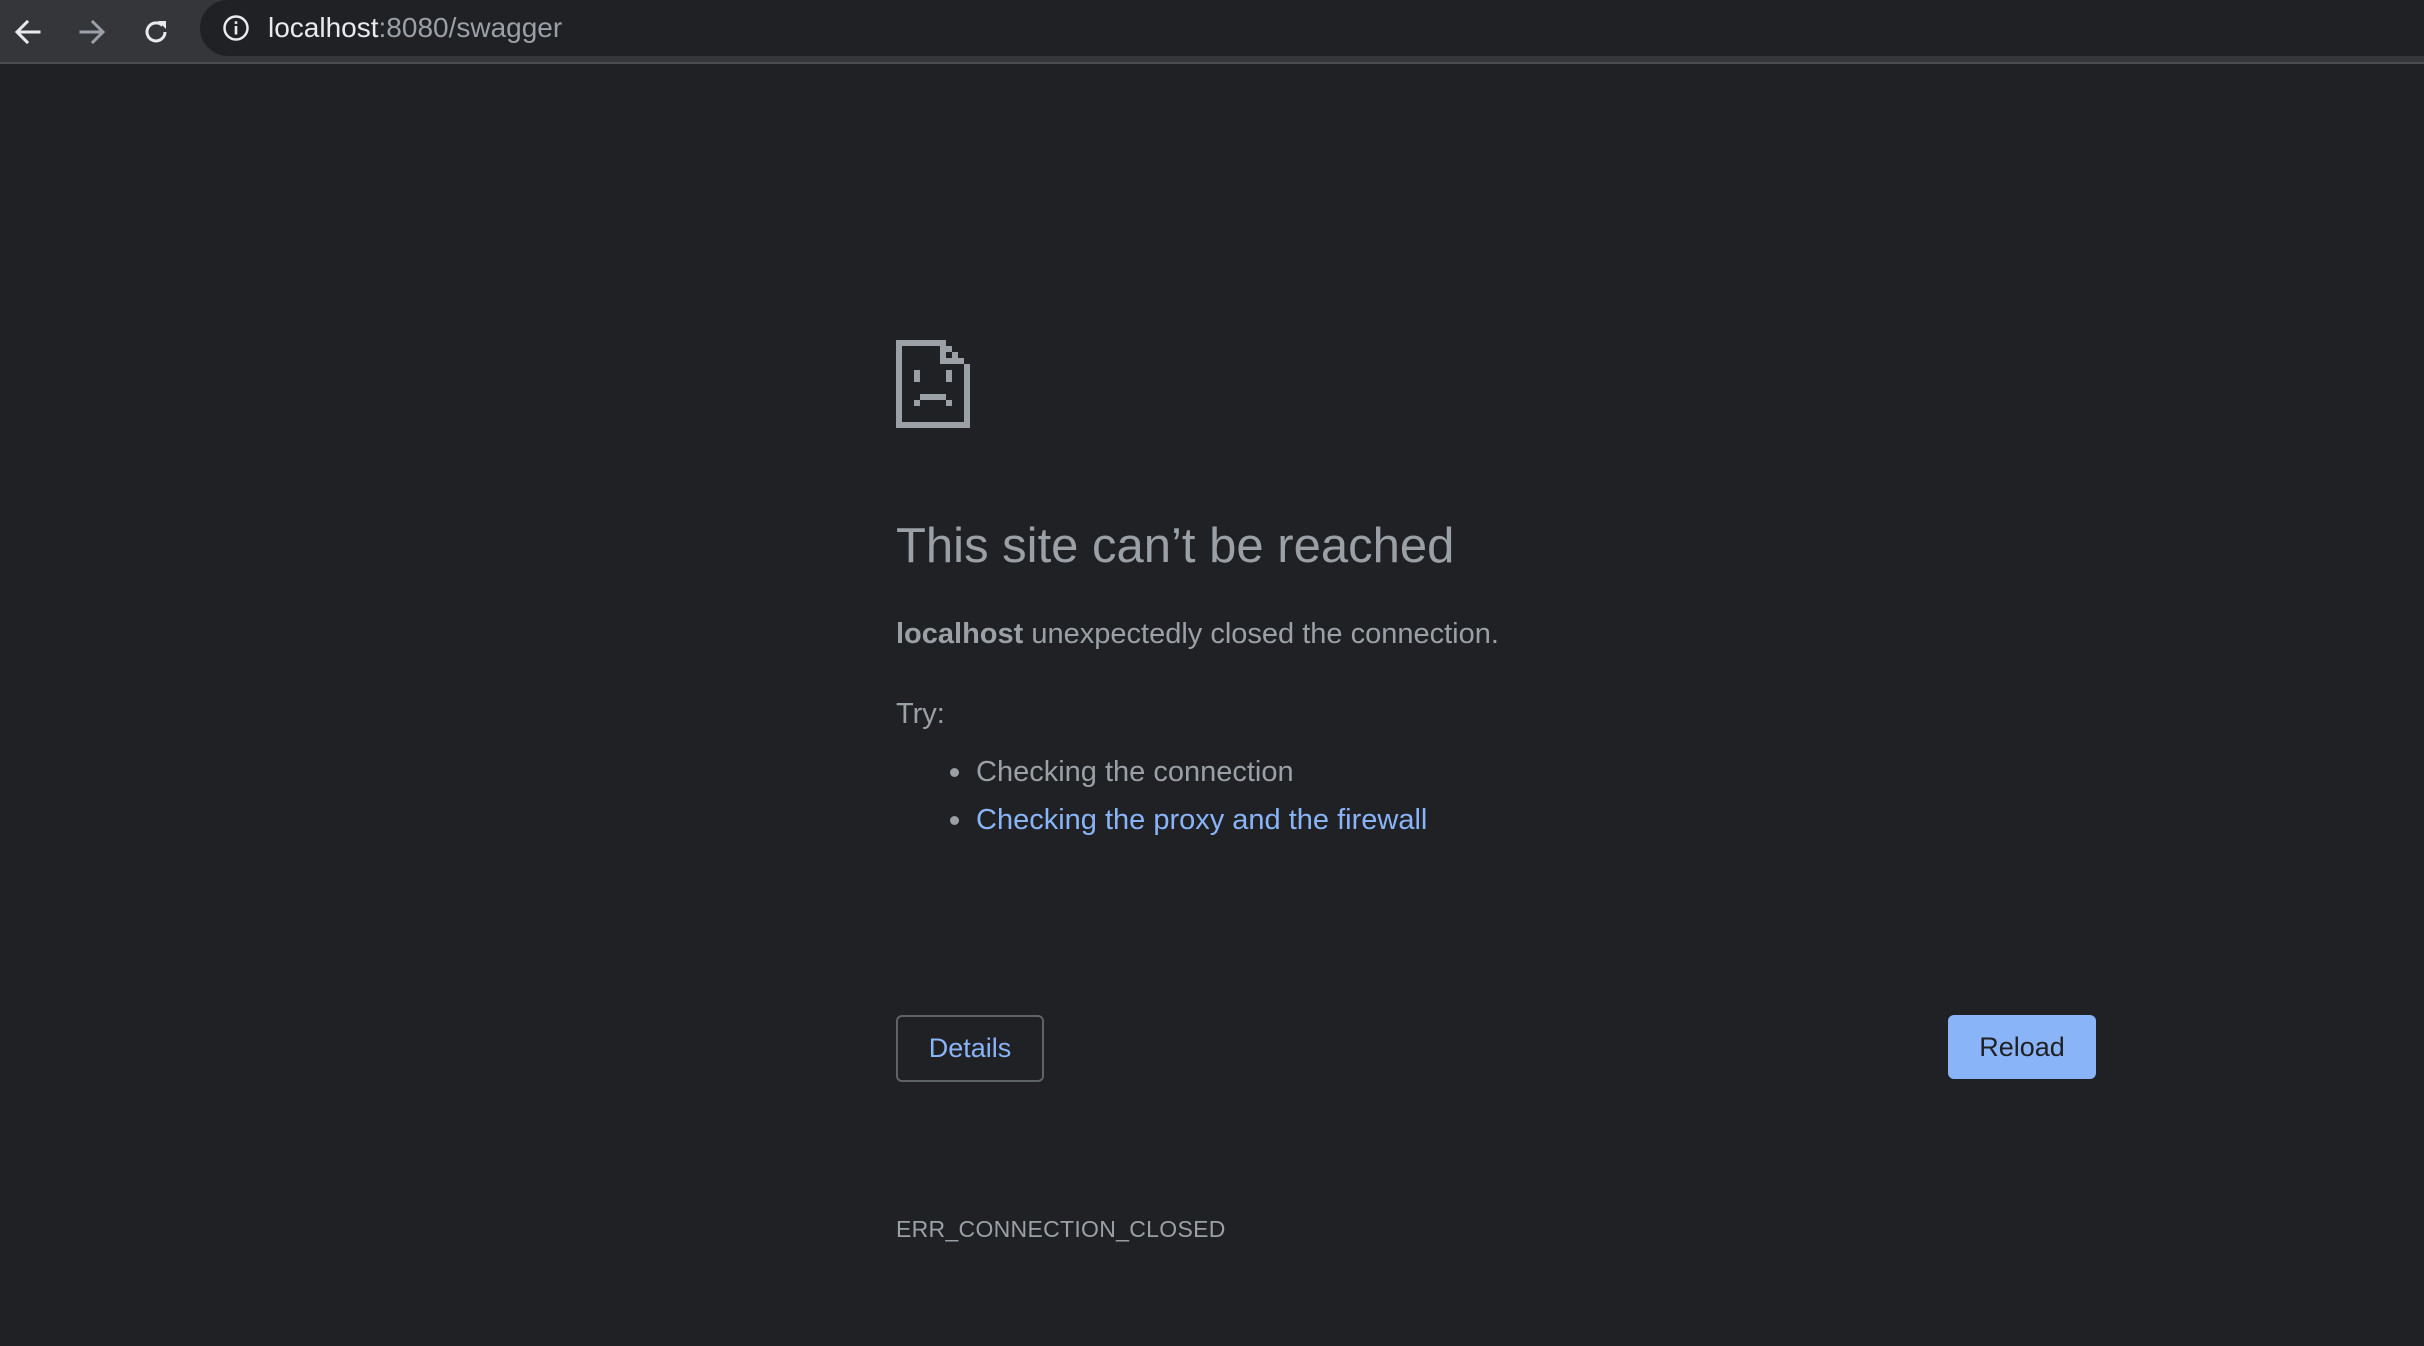  I want to click on sad-document-icon, so click(933, 384).